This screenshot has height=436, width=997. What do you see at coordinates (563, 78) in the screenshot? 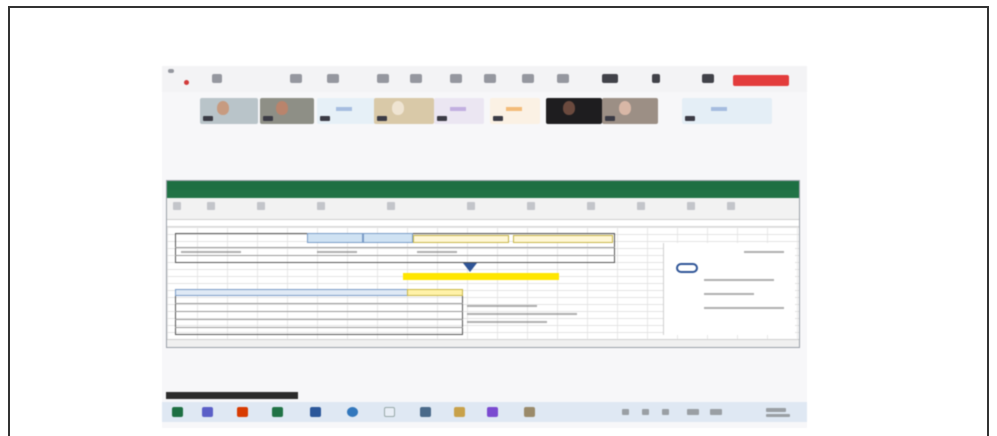
I see `apps-icon` at bounding box center [563, 78].